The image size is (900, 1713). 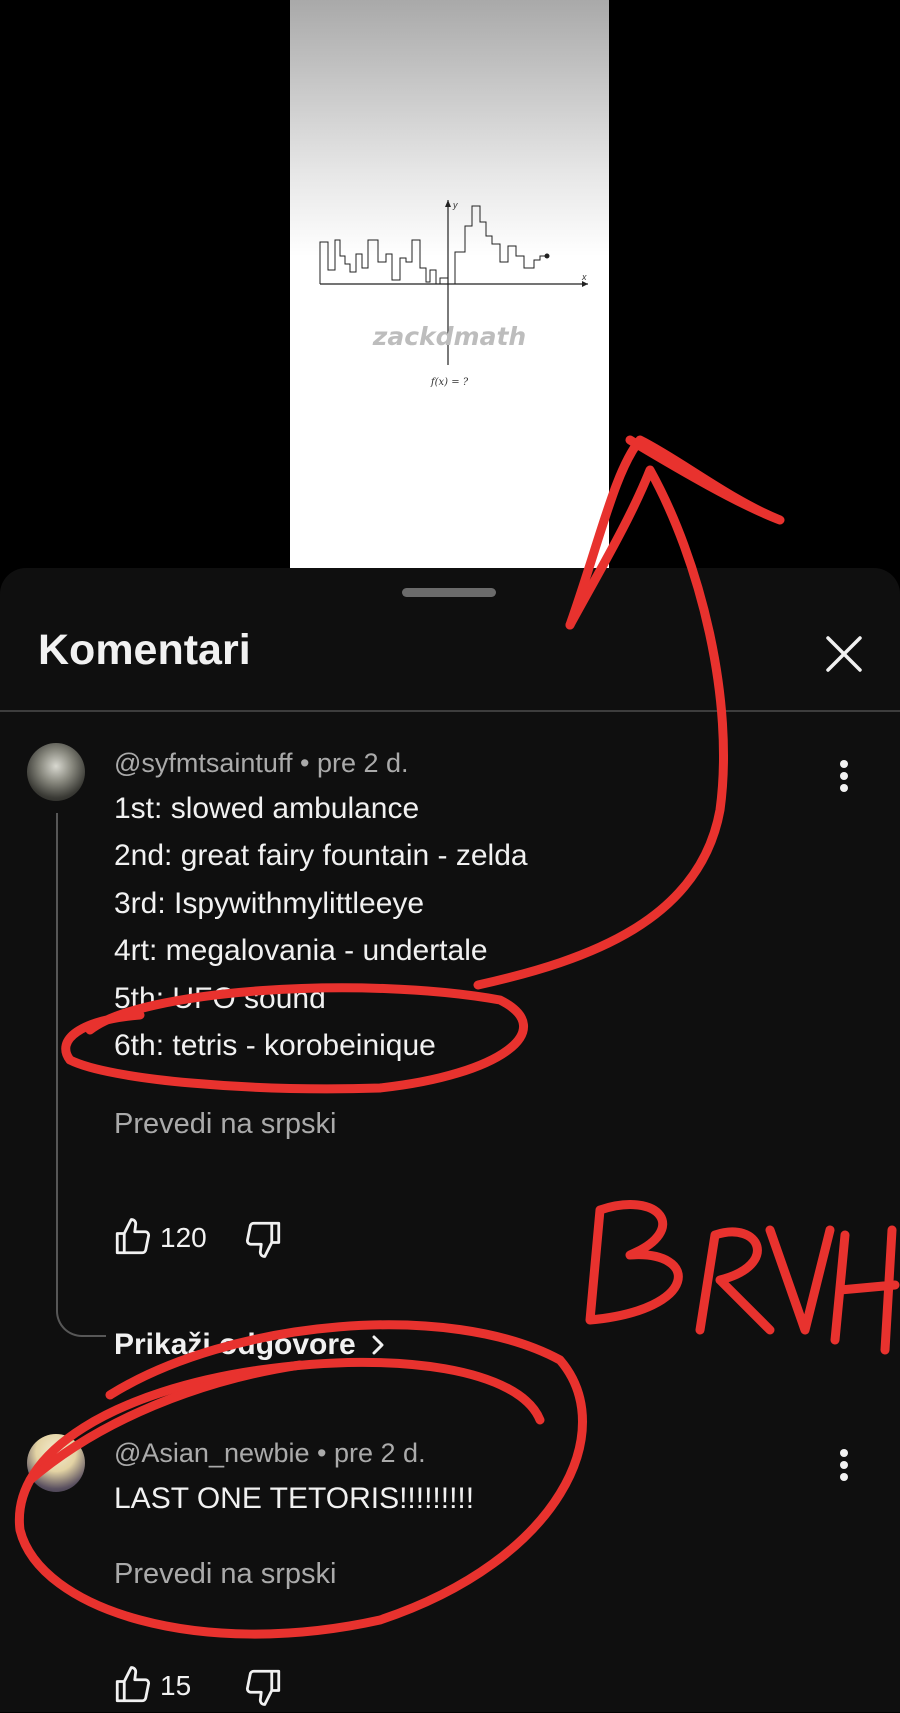 I want to click on sheet-title: Komentari, so click(x=144, y=650).